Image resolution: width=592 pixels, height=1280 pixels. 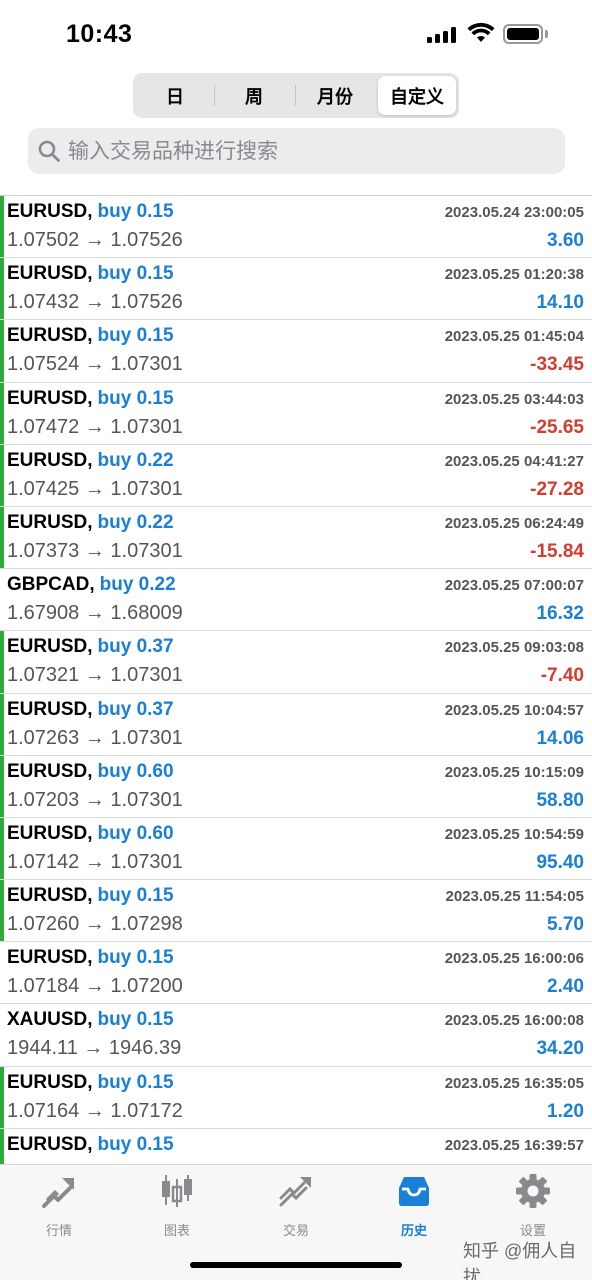 I want to click on search-icon, so click(x=49, y=151).